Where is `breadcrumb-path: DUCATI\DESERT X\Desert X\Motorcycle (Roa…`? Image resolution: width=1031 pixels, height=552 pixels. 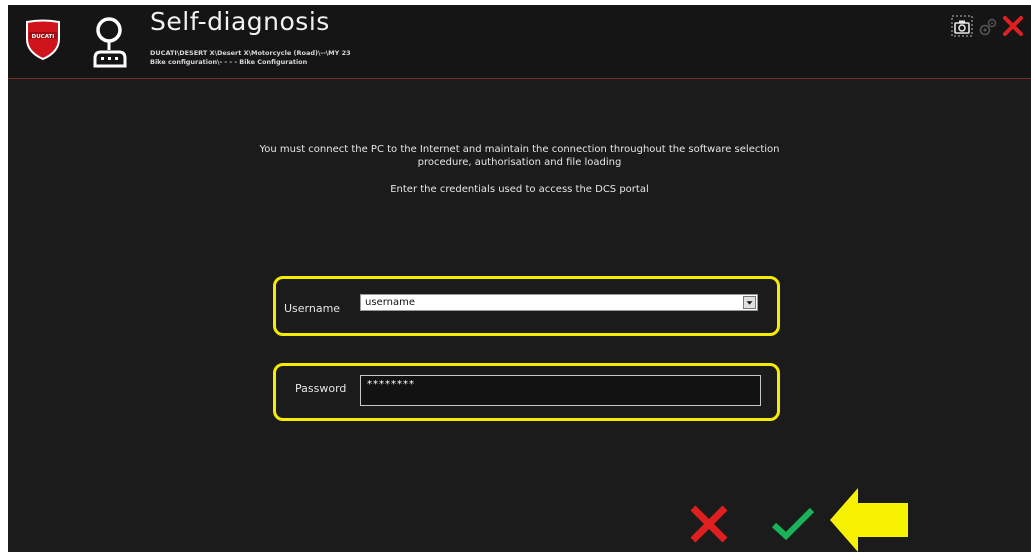 breadcrumb-path: DUCATI\DESERT X\Desert X\Motorcycle (Roa… is located at coordinates (250, 53).